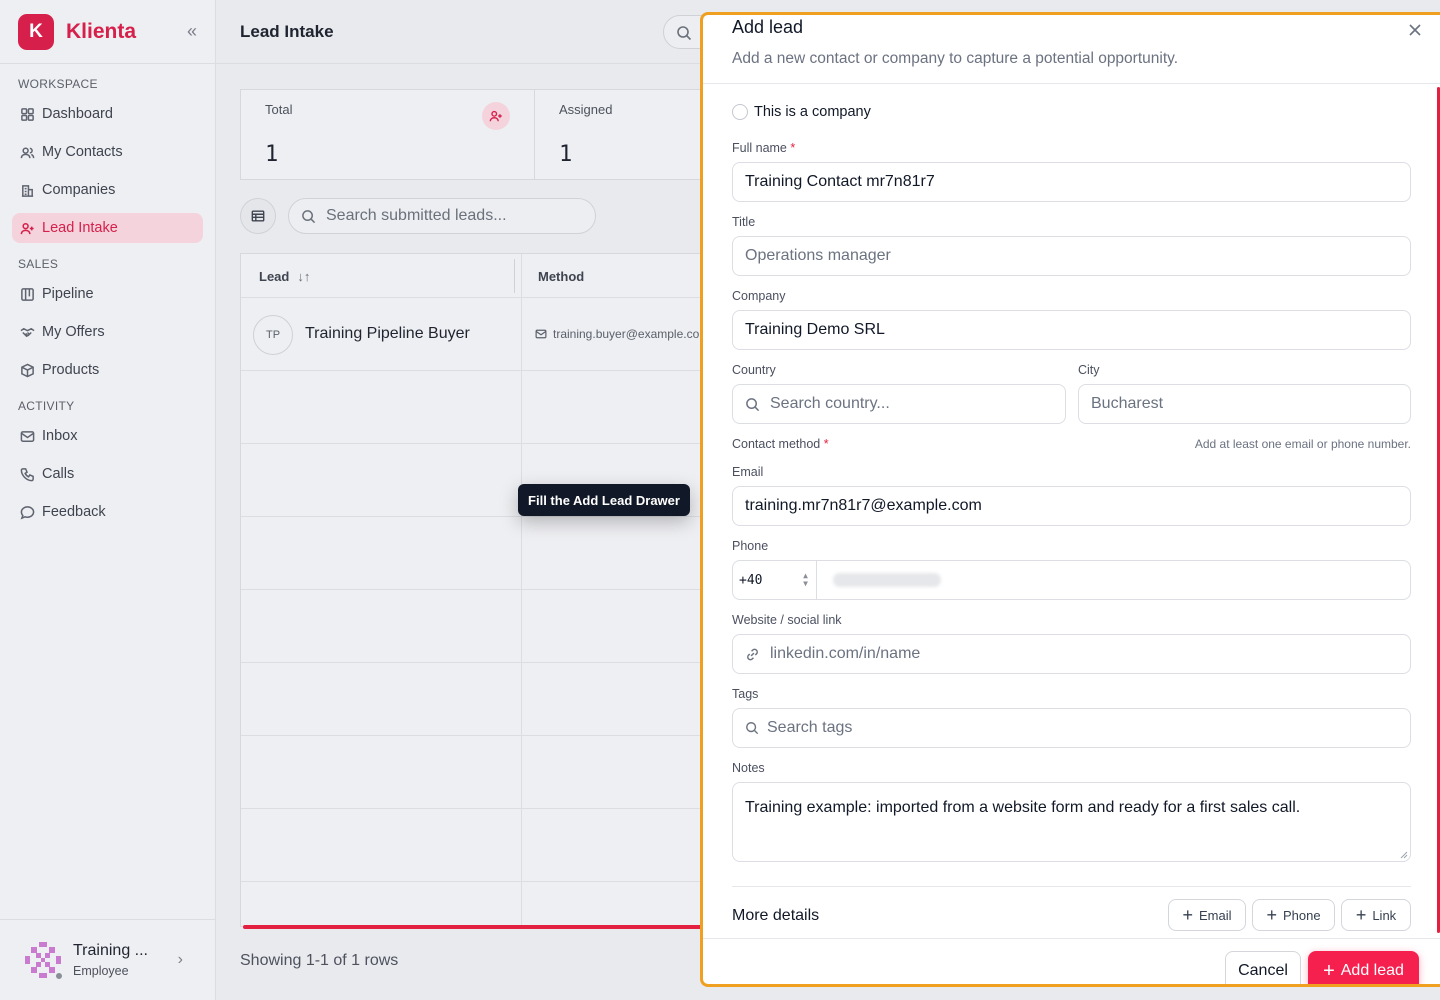 The width and height of the screenshot is (1440, 1000). I want to click on stat-label: Assigned, so click(586, 109).